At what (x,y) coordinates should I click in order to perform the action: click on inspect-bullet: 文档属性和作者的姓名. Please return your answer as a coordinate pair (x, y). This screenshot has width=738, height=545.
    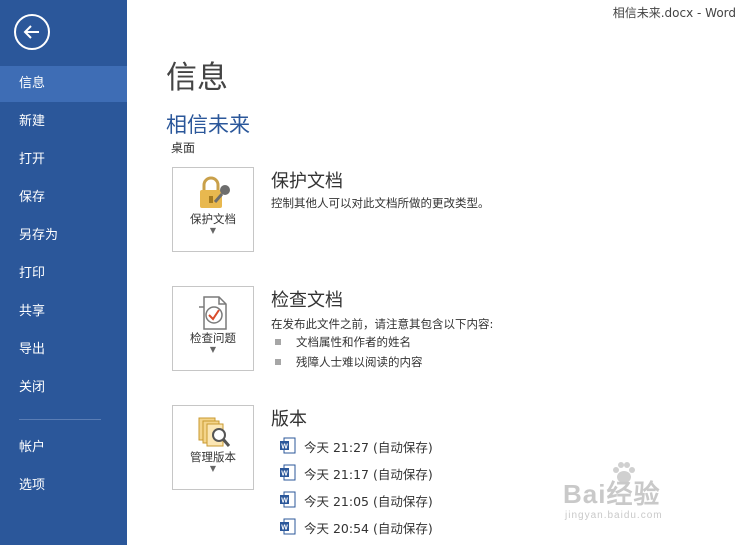
    Looking at the image, I should click on (353, 342).